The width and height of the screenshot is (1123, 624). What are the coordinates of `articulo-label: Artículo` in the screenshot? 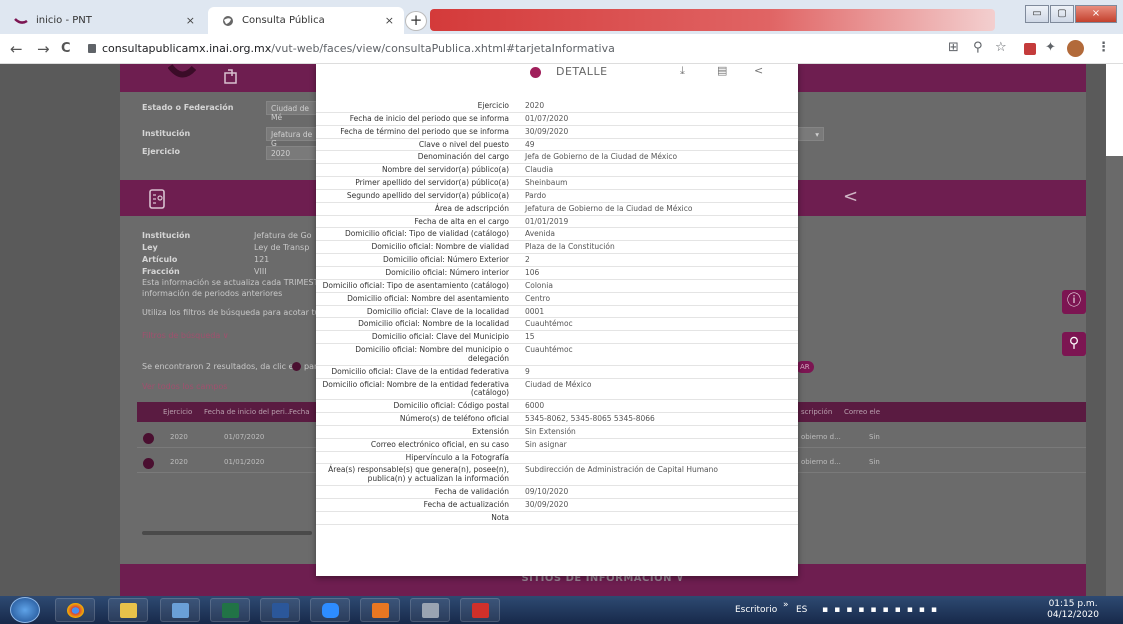 It's located at (160, 259).